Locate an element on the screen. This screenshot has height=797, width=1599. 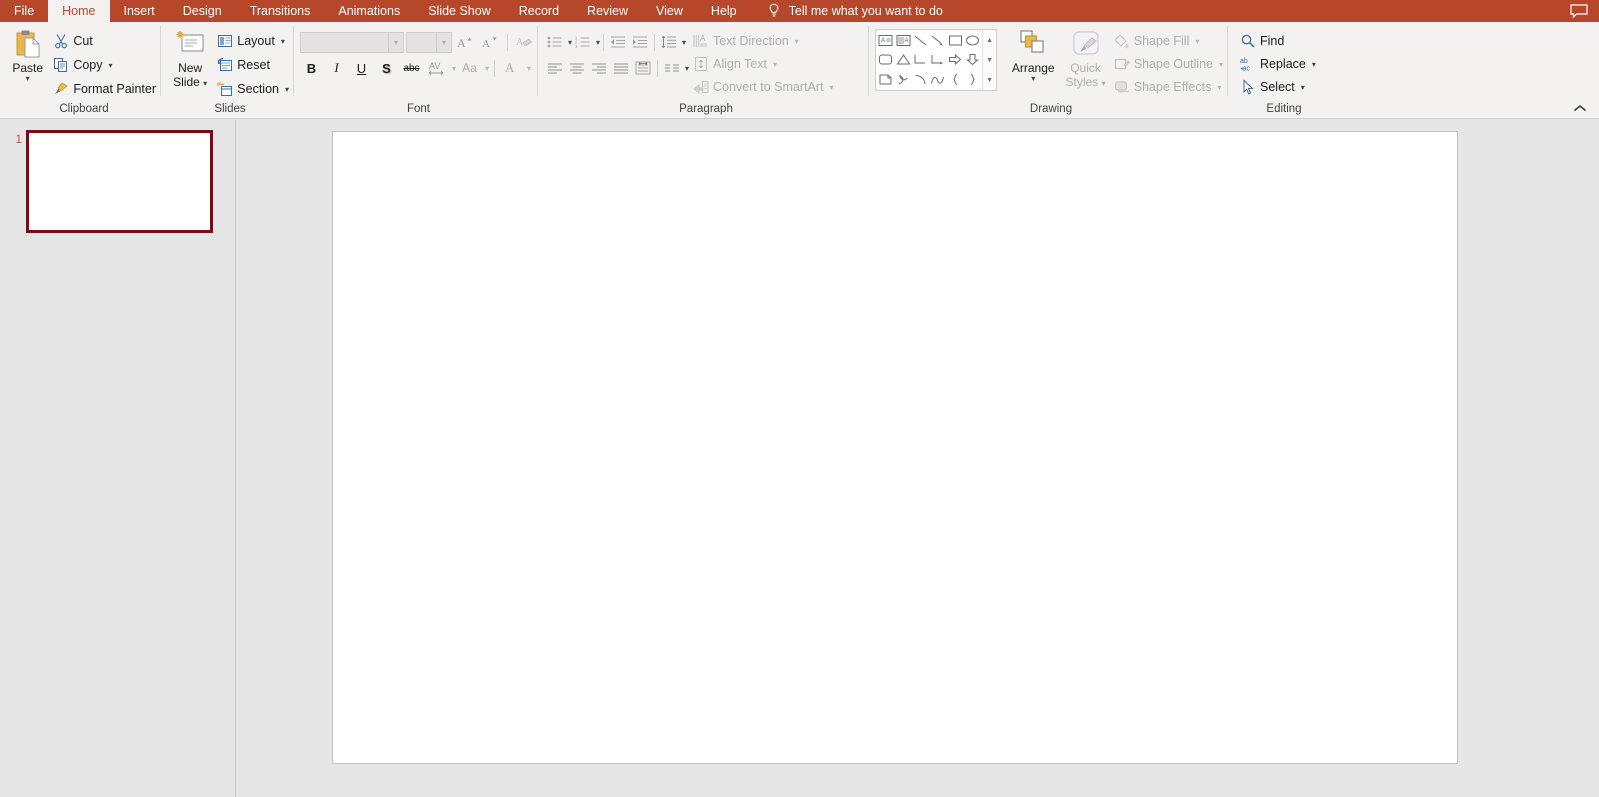
tell-me-box: Tell me what you want to do is located at coordinates (855, 11).